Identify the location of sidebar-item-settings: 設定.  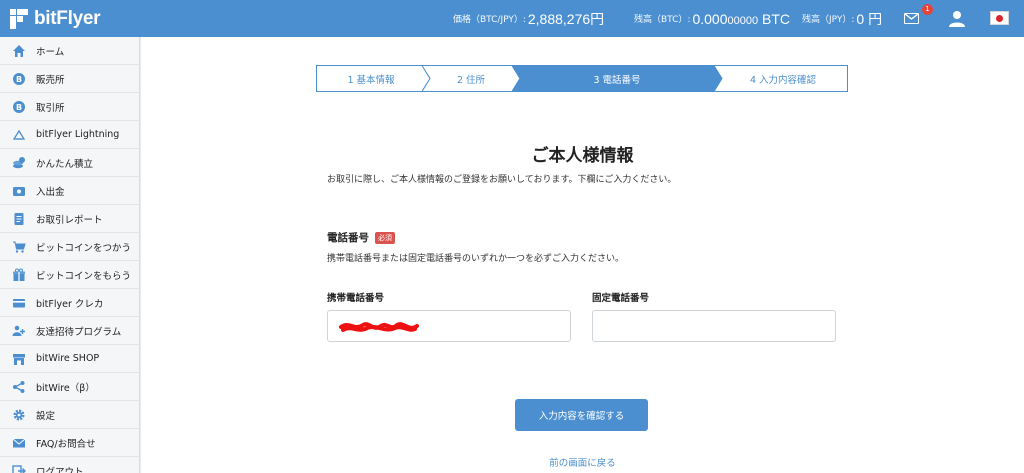
(69, 415).